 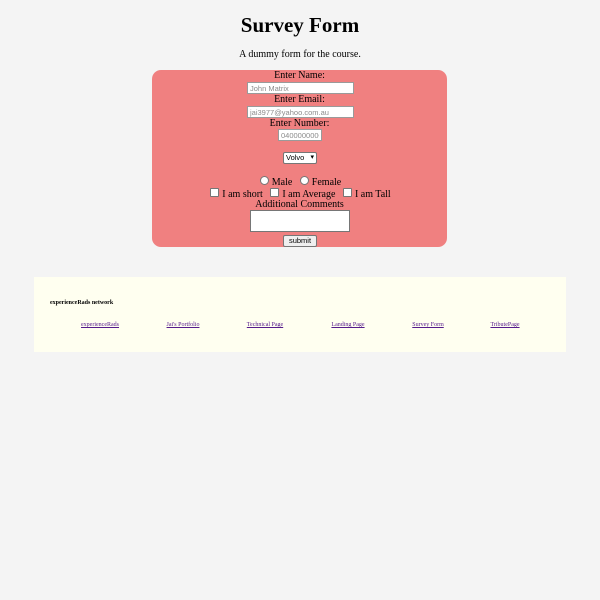 What do you see at coordinates (282, 182) in the screenshot?
I see `male-label: Male` at bounding box center [282, 182].